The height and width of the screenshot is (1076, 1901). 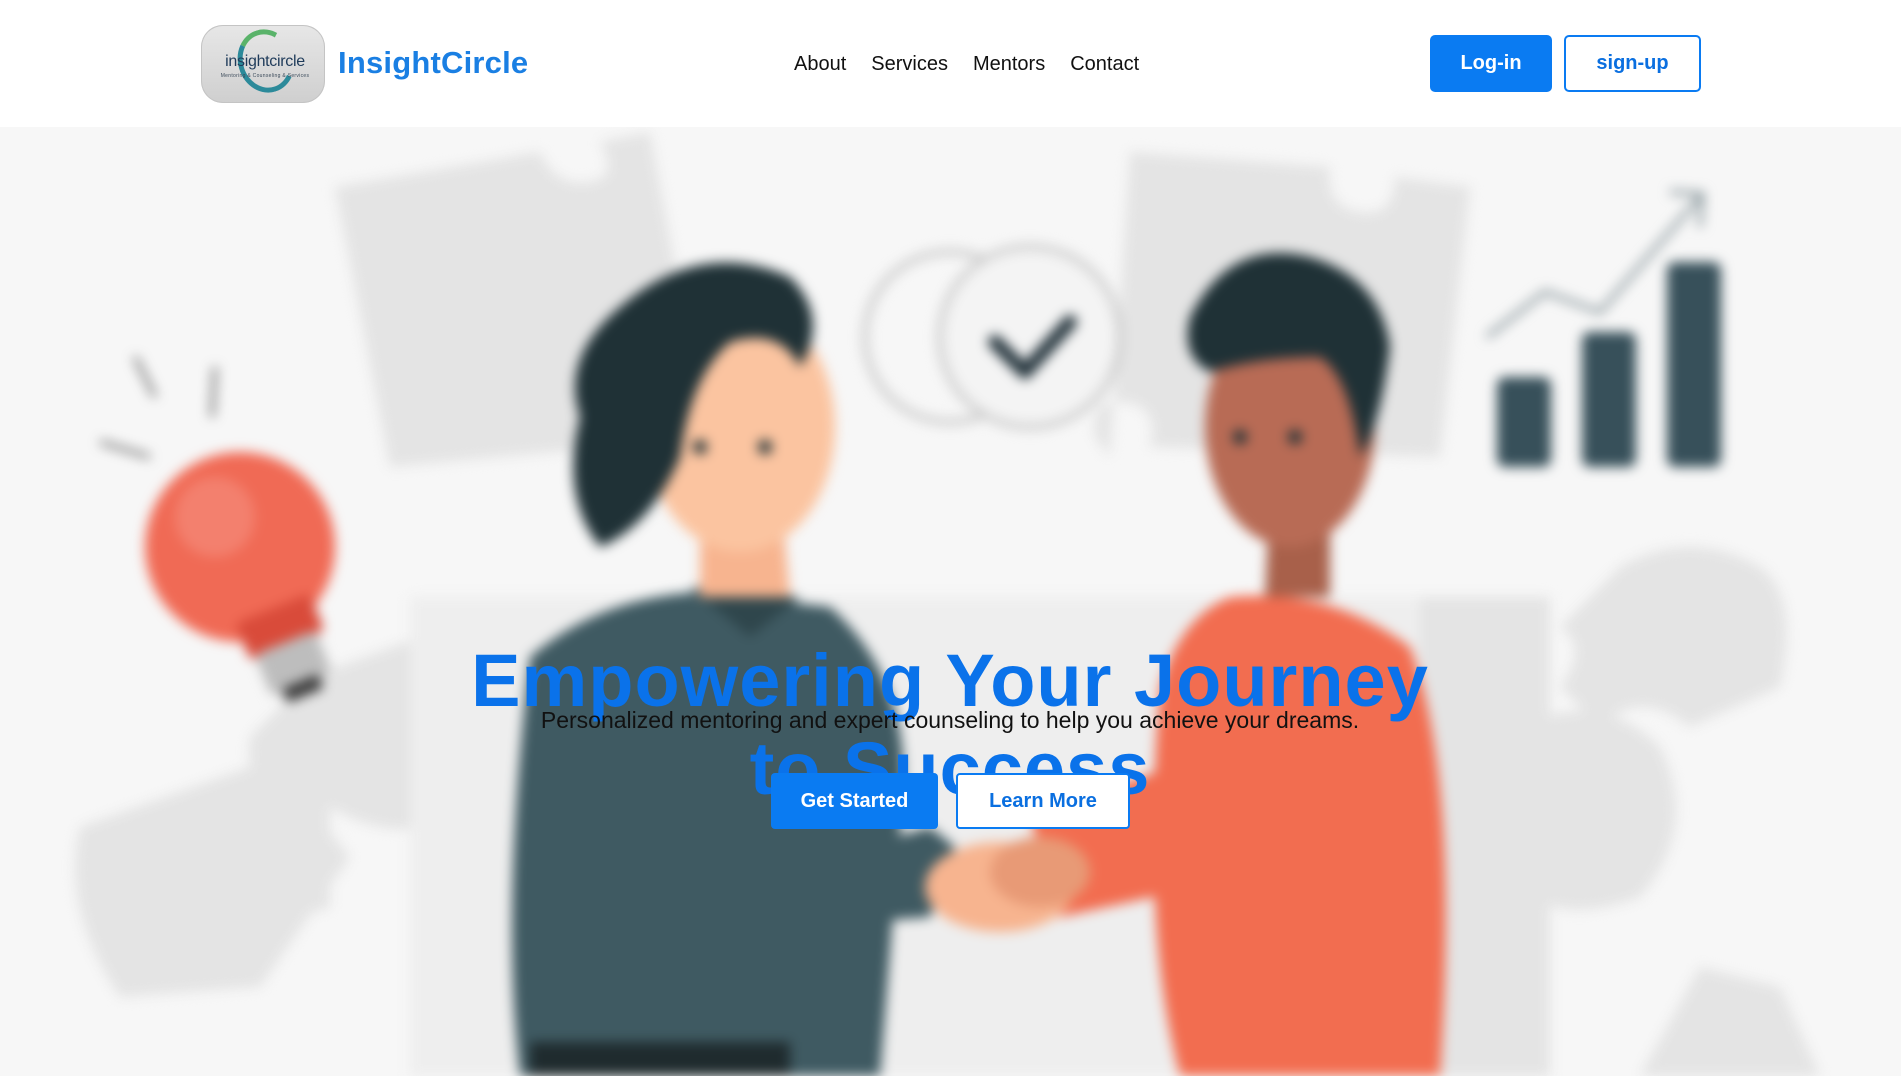 I want to click on learn-more-button: Learn More, so click(x=1043, y=801).